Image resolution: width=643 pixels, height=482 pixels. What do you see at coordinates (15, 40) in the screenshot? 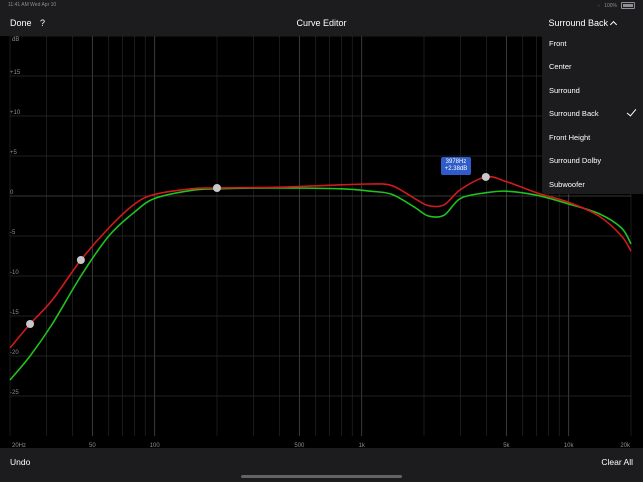
I see `y-axis-unit: dB` at bounding box center [15, 40].